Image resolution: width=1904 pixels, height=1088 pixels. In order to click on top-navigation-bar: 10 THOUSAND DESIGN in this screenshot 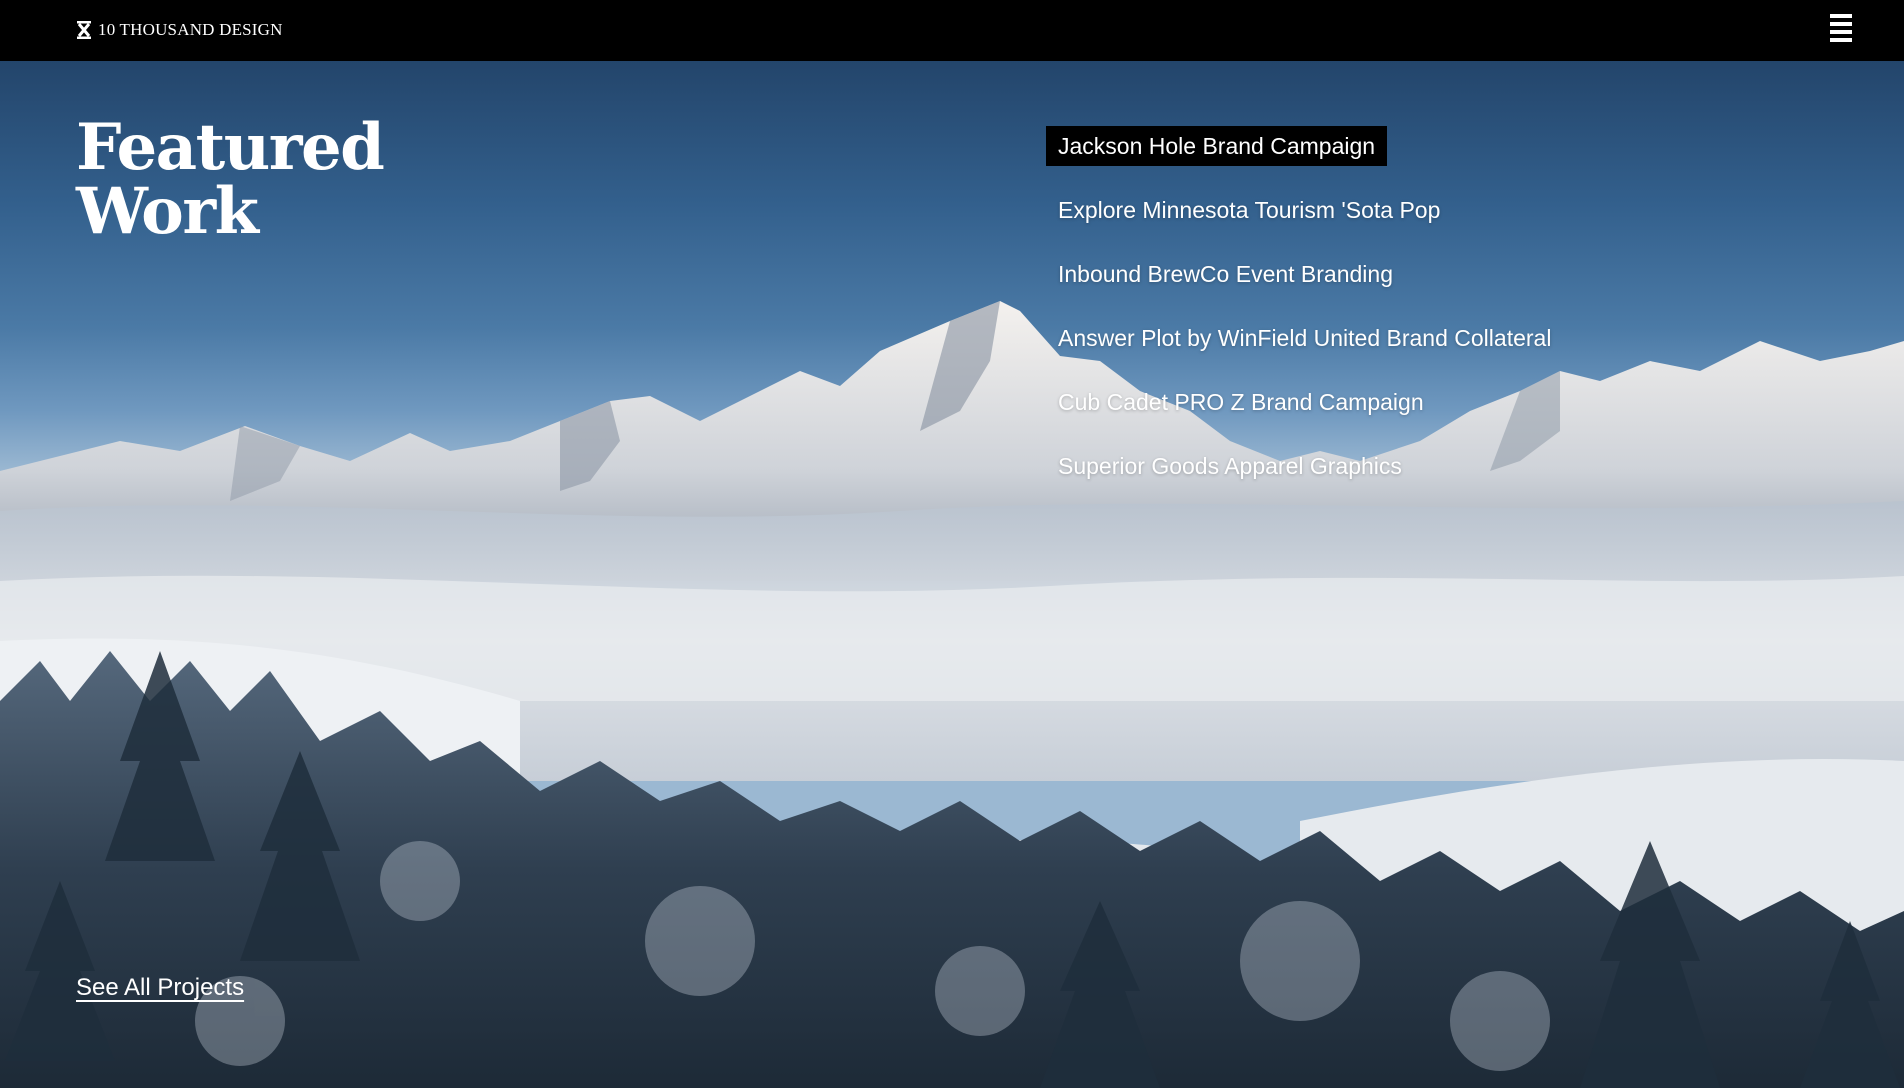, I will do `click(952, 30)`.